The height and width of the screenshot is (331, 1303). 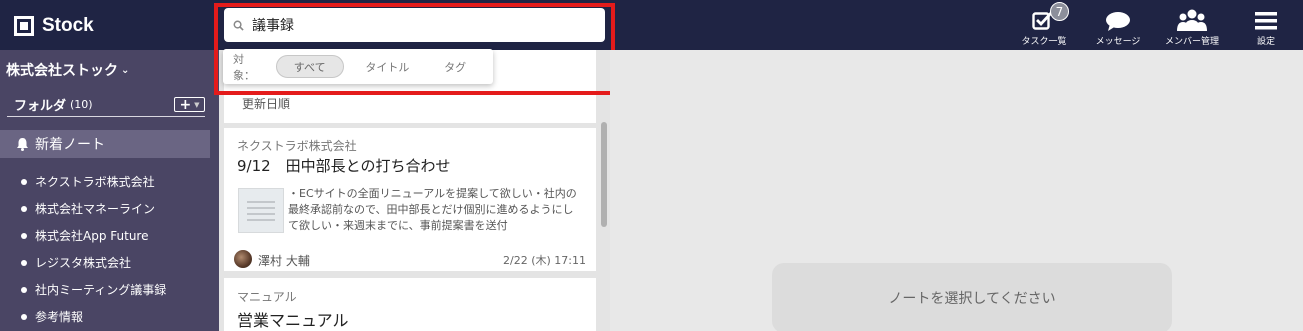 I want to click on chevron-down-icon: ⌄, so click(x=125, y=70).